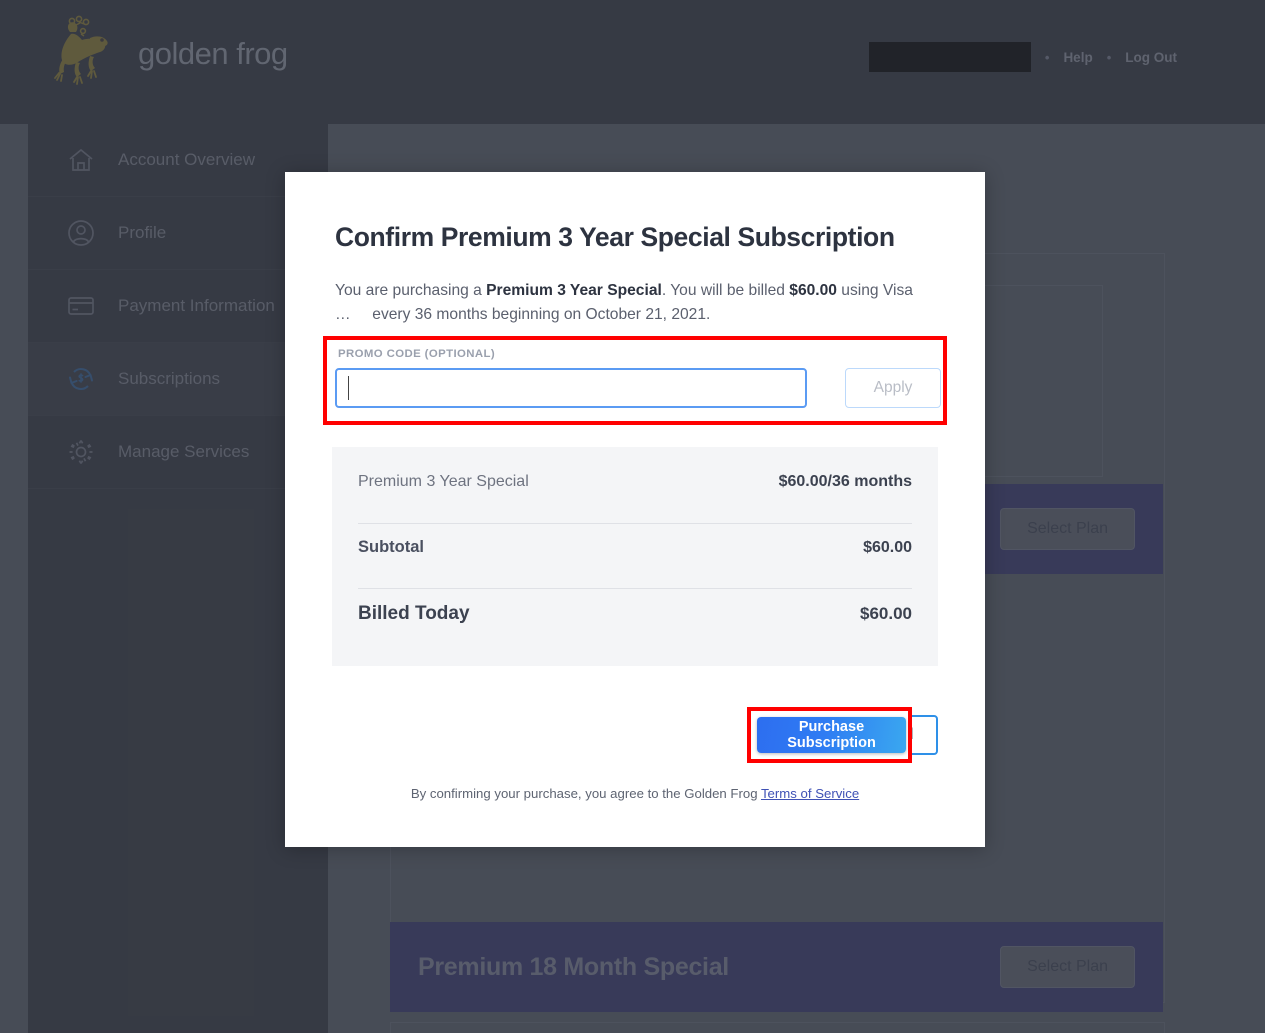 This screenshot has width=1265, height=1033. Describe the element at coordinates (414, 613) in the screenshot. I see `summary-label: Billed Today` at that location.